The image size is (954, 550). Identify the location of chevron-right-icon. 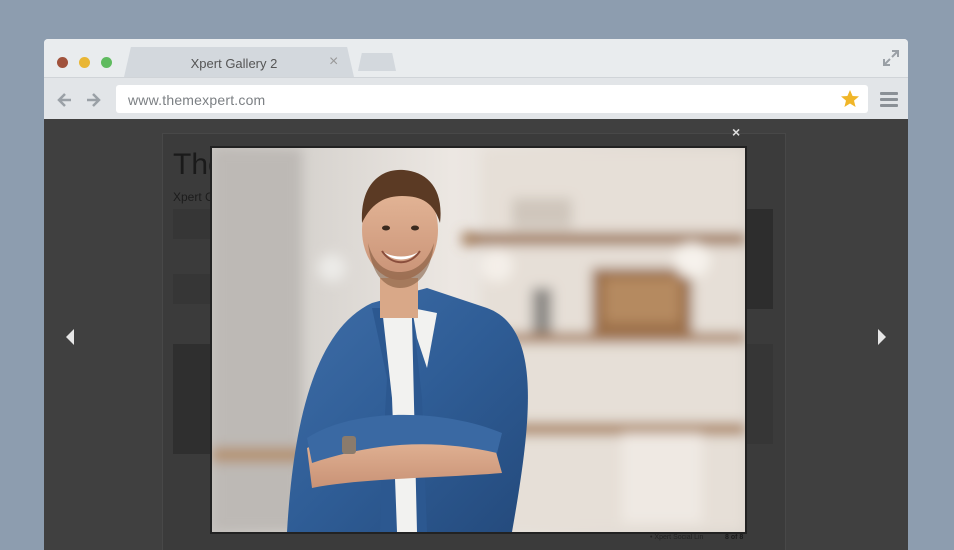
(882, 337).